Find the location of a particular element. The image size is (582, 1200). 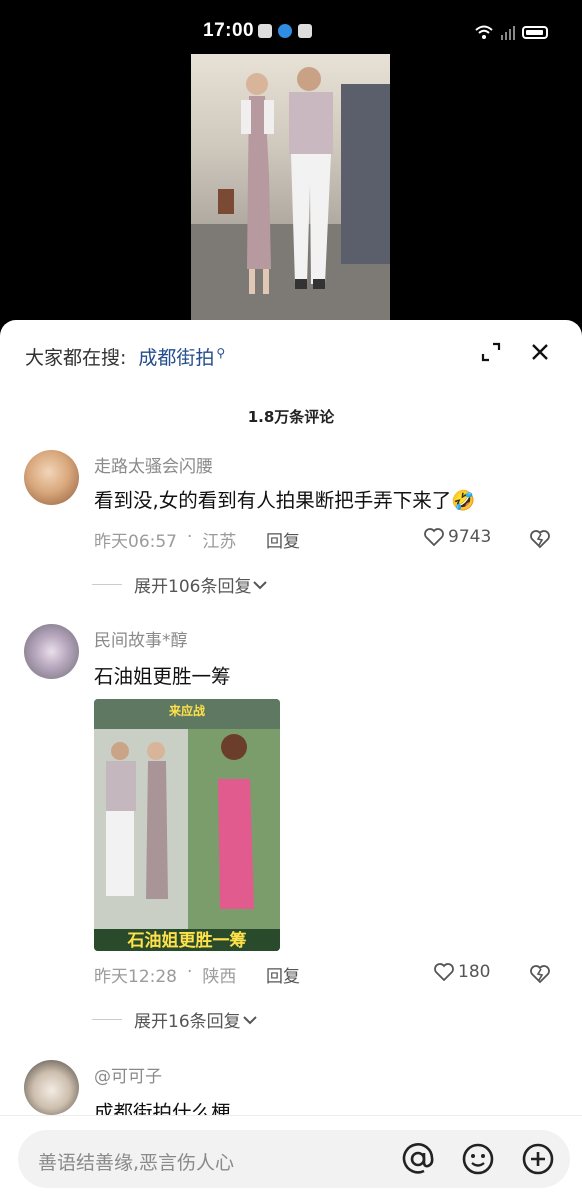

comment-count: 1.8万条评论 is located at coordinates (291, 417).